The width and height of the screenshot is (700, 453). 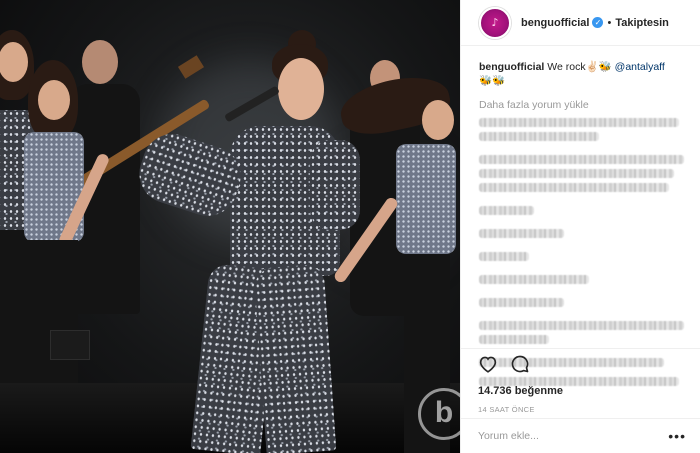 I want to click on add-comment-bar: Yorum ekle... •••, so click(x=580, y=435).